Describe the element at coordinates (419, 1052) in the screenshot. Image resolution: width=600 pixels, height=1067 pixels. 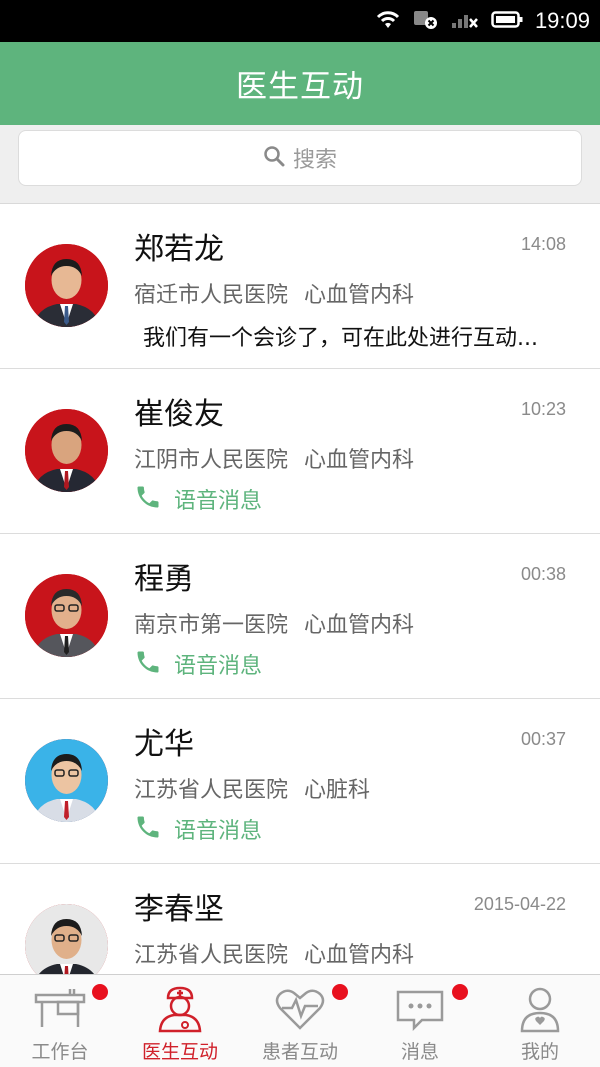
I see `tab-label: 消息` at that location.